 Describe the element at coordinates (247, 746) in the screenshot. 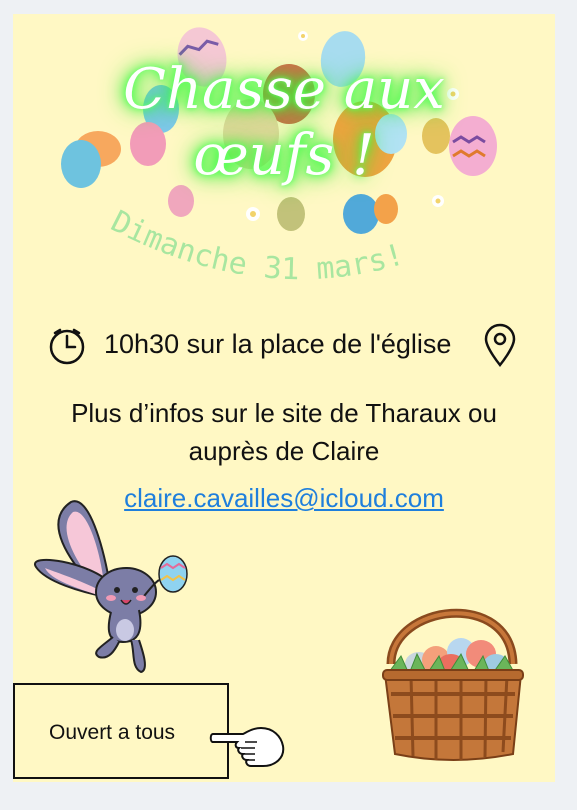

I see `pointing-hand-icon` at that location.